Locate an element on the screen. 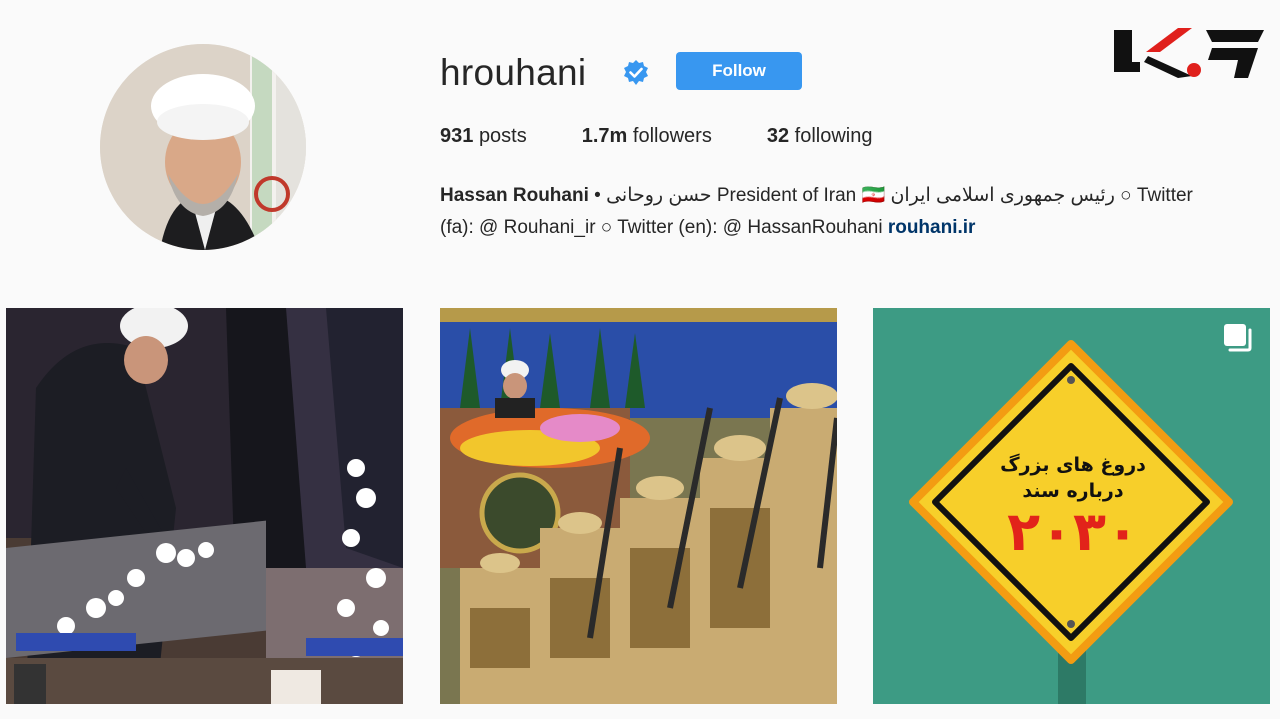 This screenshot has height=719, width=1280. profile-stats: 931 posts 1.7m followers 32 following is located at coordinates (683, 136).